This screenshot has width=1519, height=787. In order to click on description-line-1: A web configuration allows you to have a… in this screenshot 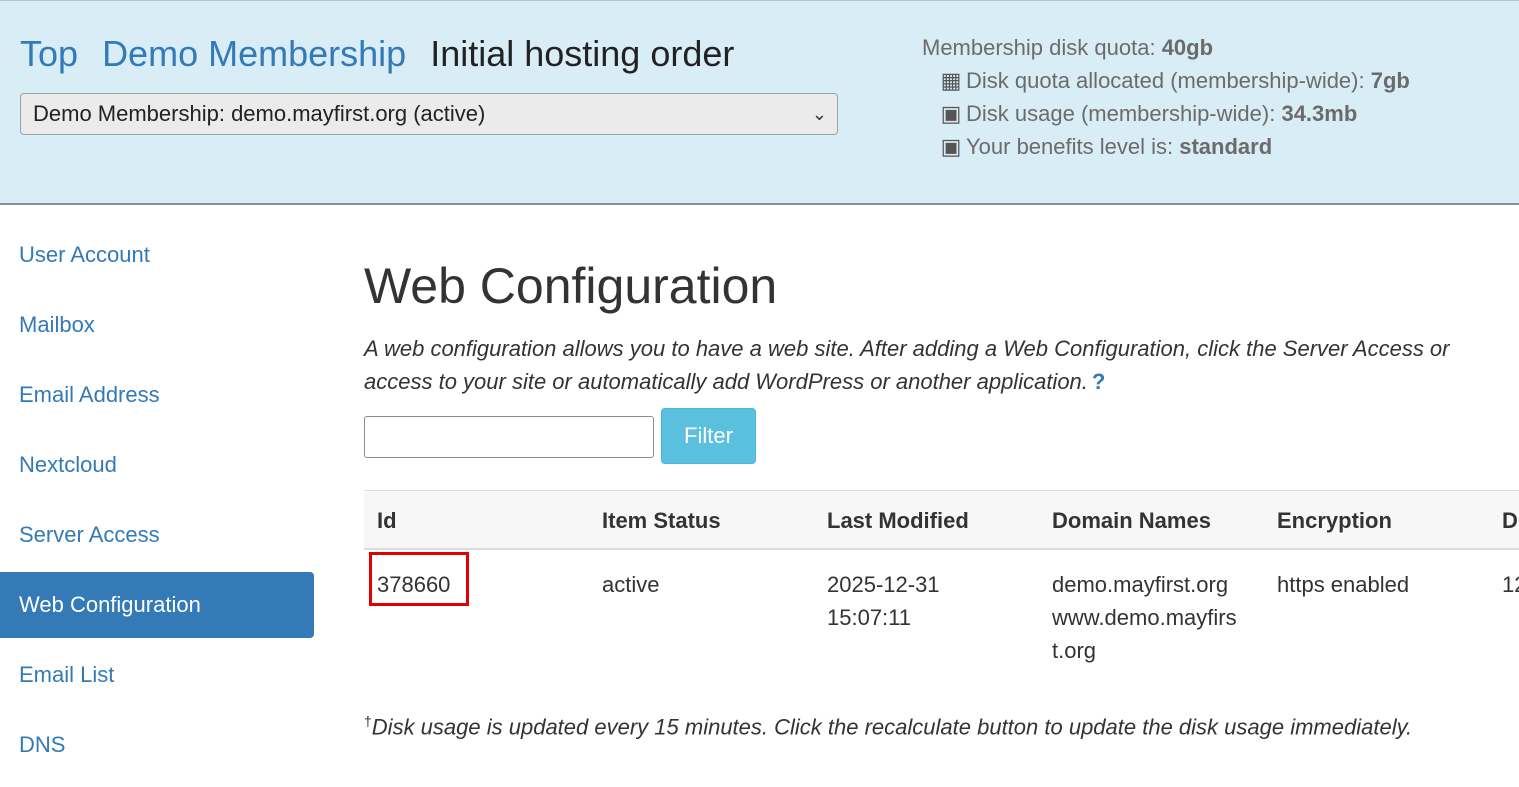, I will do `click(907, 348)`.